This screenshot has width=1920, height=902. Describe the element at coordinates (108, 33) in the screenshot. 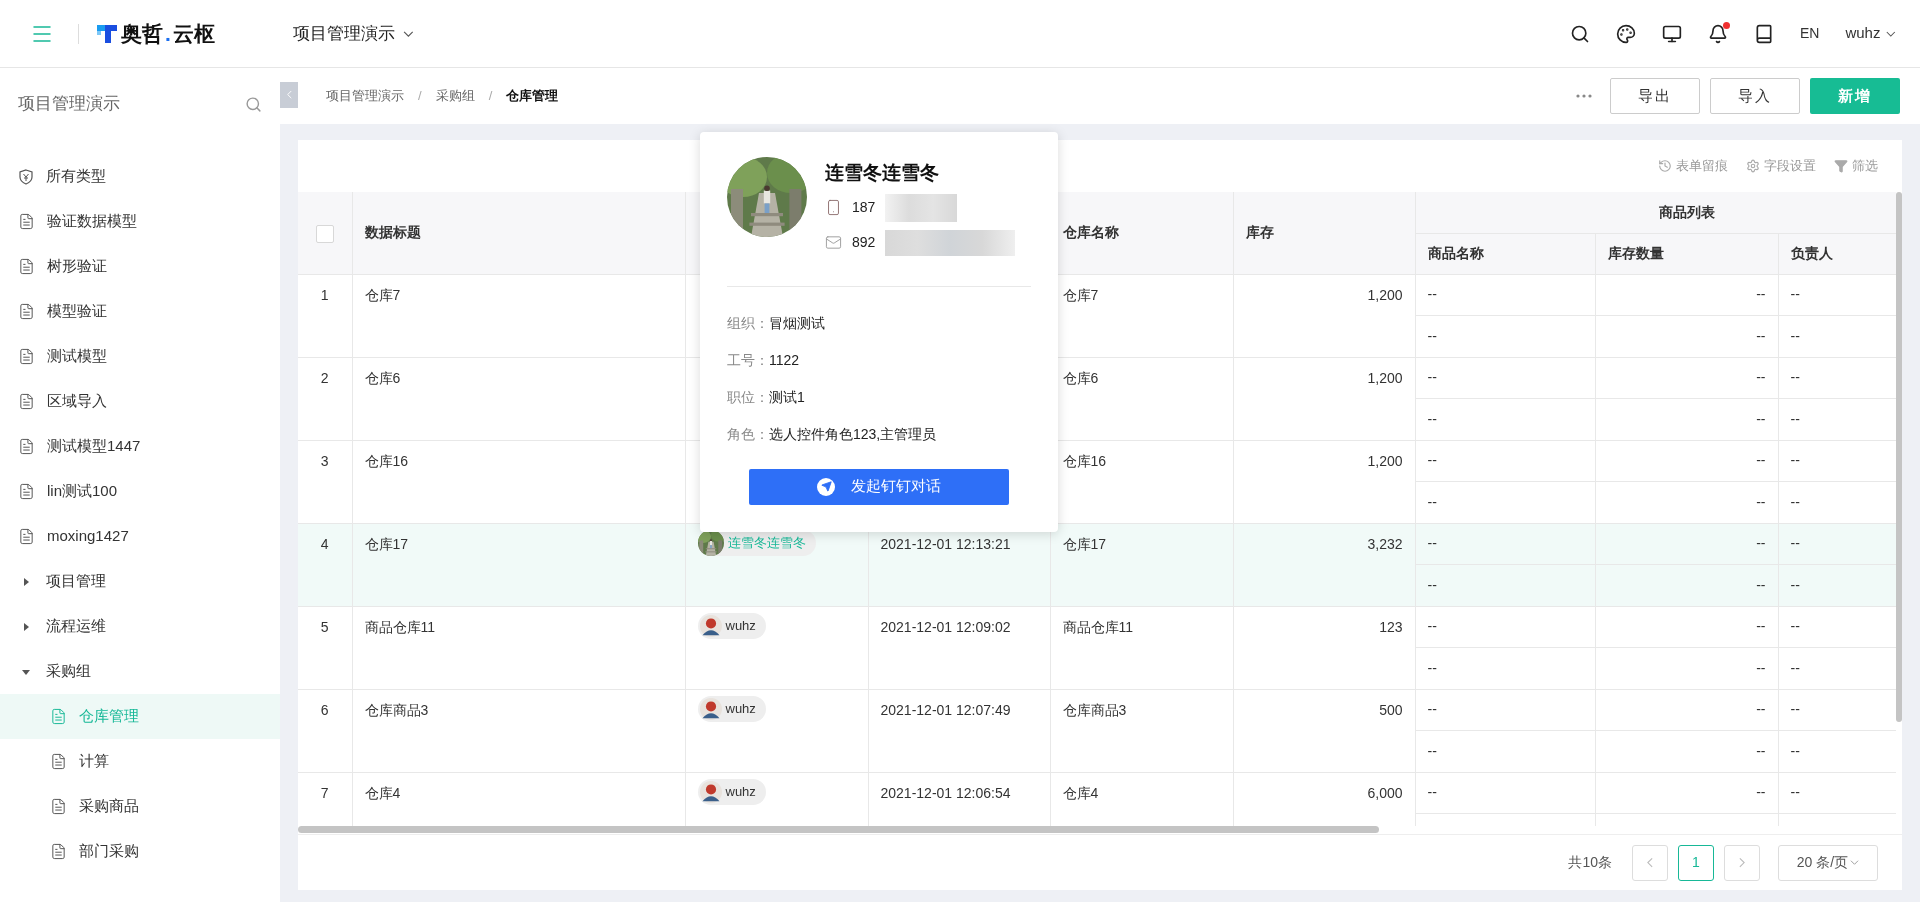

I see `logo-icon` at that location.